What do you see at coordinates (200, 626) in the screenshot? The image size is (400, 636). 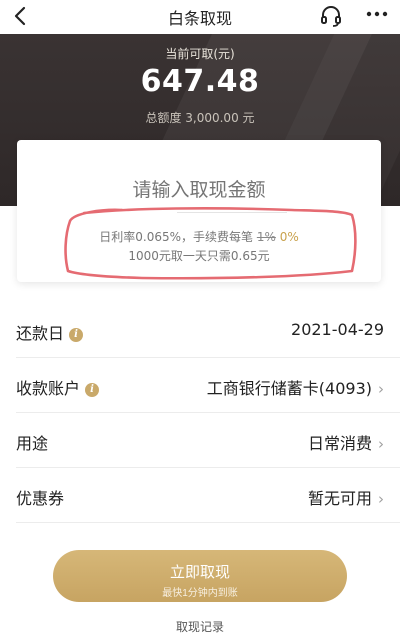 I see `withdraw-records-link: 取现记录` at bounding box center [200, 626].